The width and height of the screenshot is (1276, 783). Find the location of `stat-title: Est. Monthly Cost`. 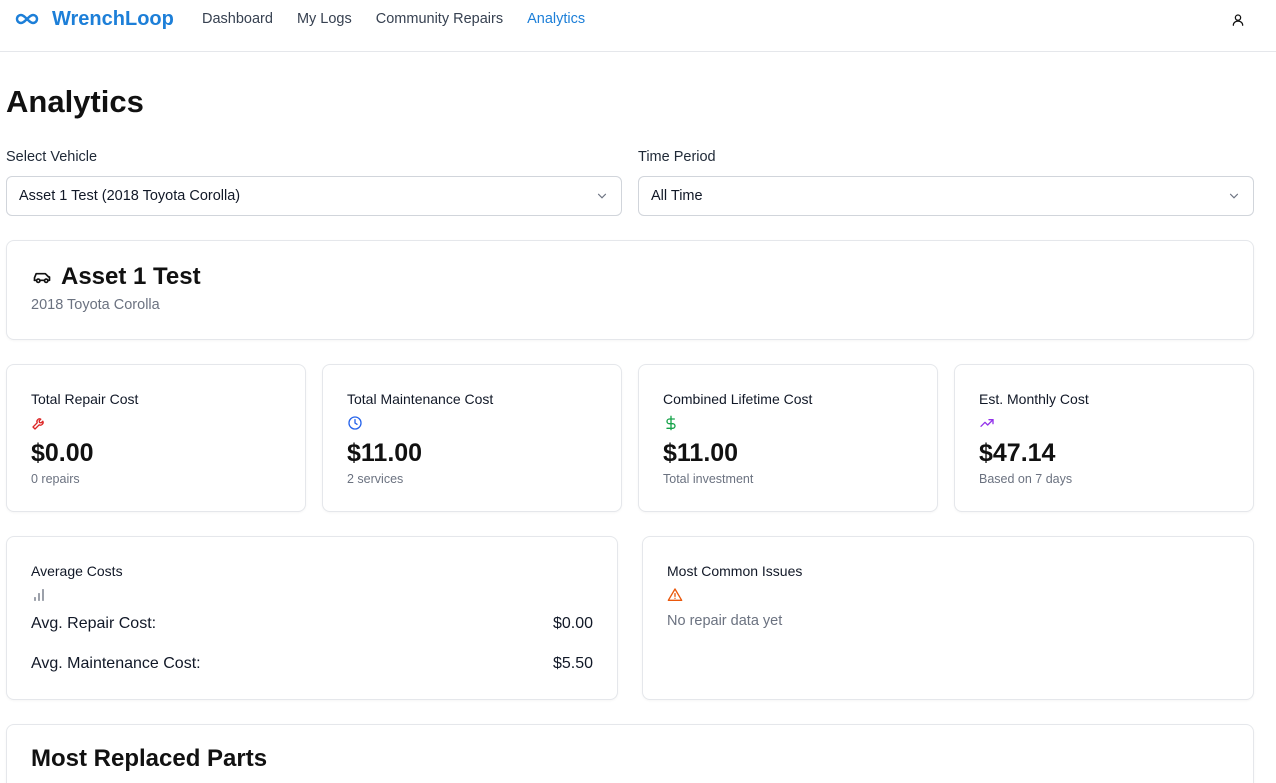

stat-title: Est. Monthly Cost is located at coordinates (1034, 399).